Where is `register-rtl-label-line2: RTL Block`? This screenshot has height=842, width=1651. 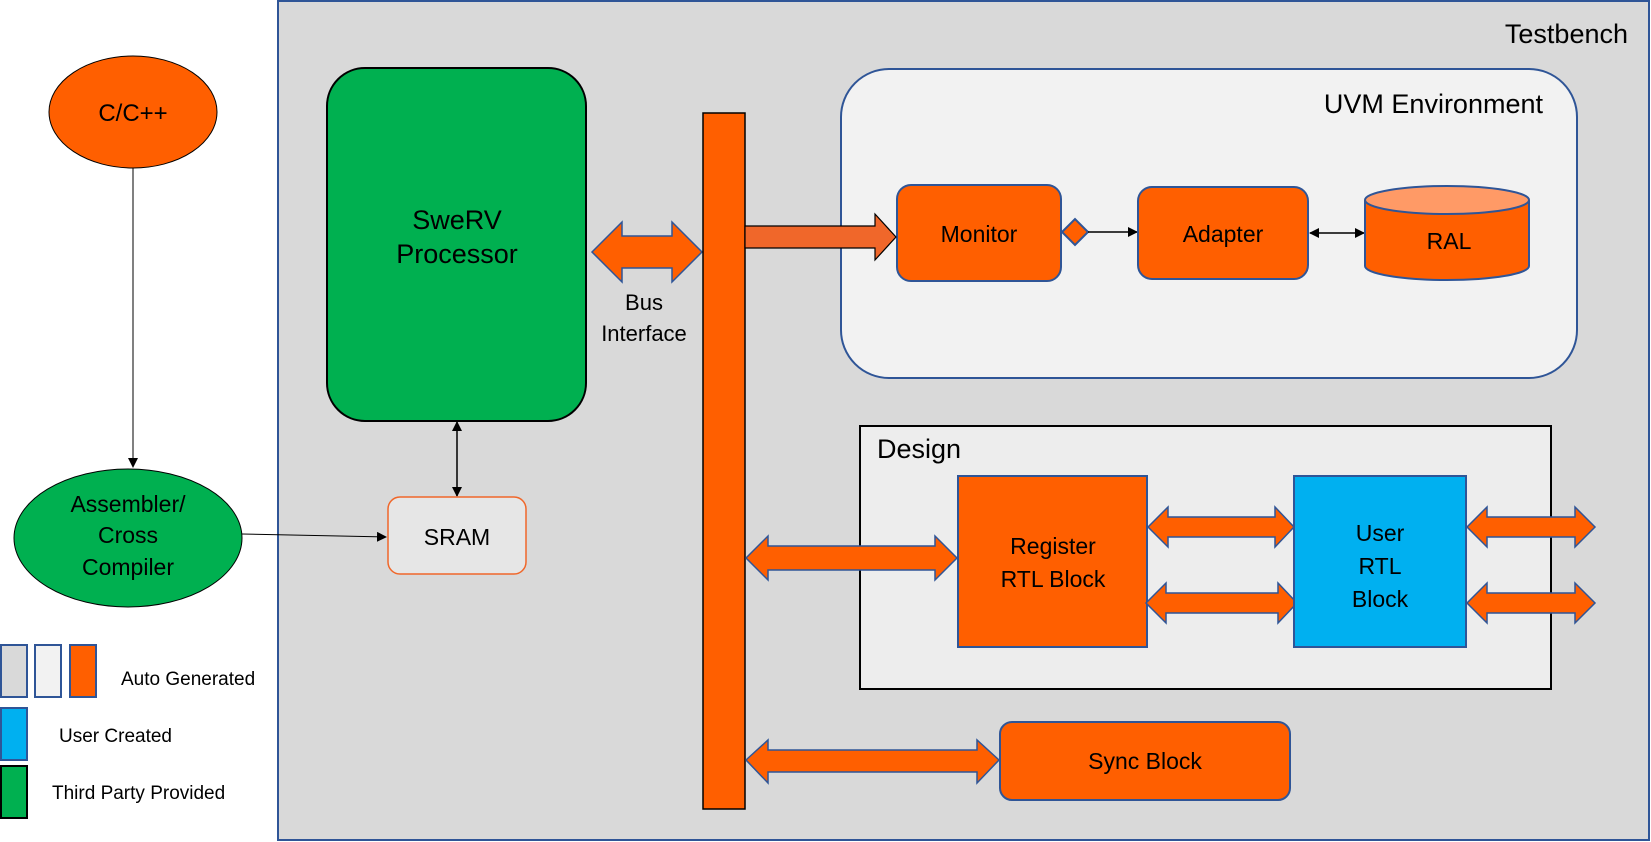
register-rtl-label-line2: RTL Block is located at coordinates (1053, 579).